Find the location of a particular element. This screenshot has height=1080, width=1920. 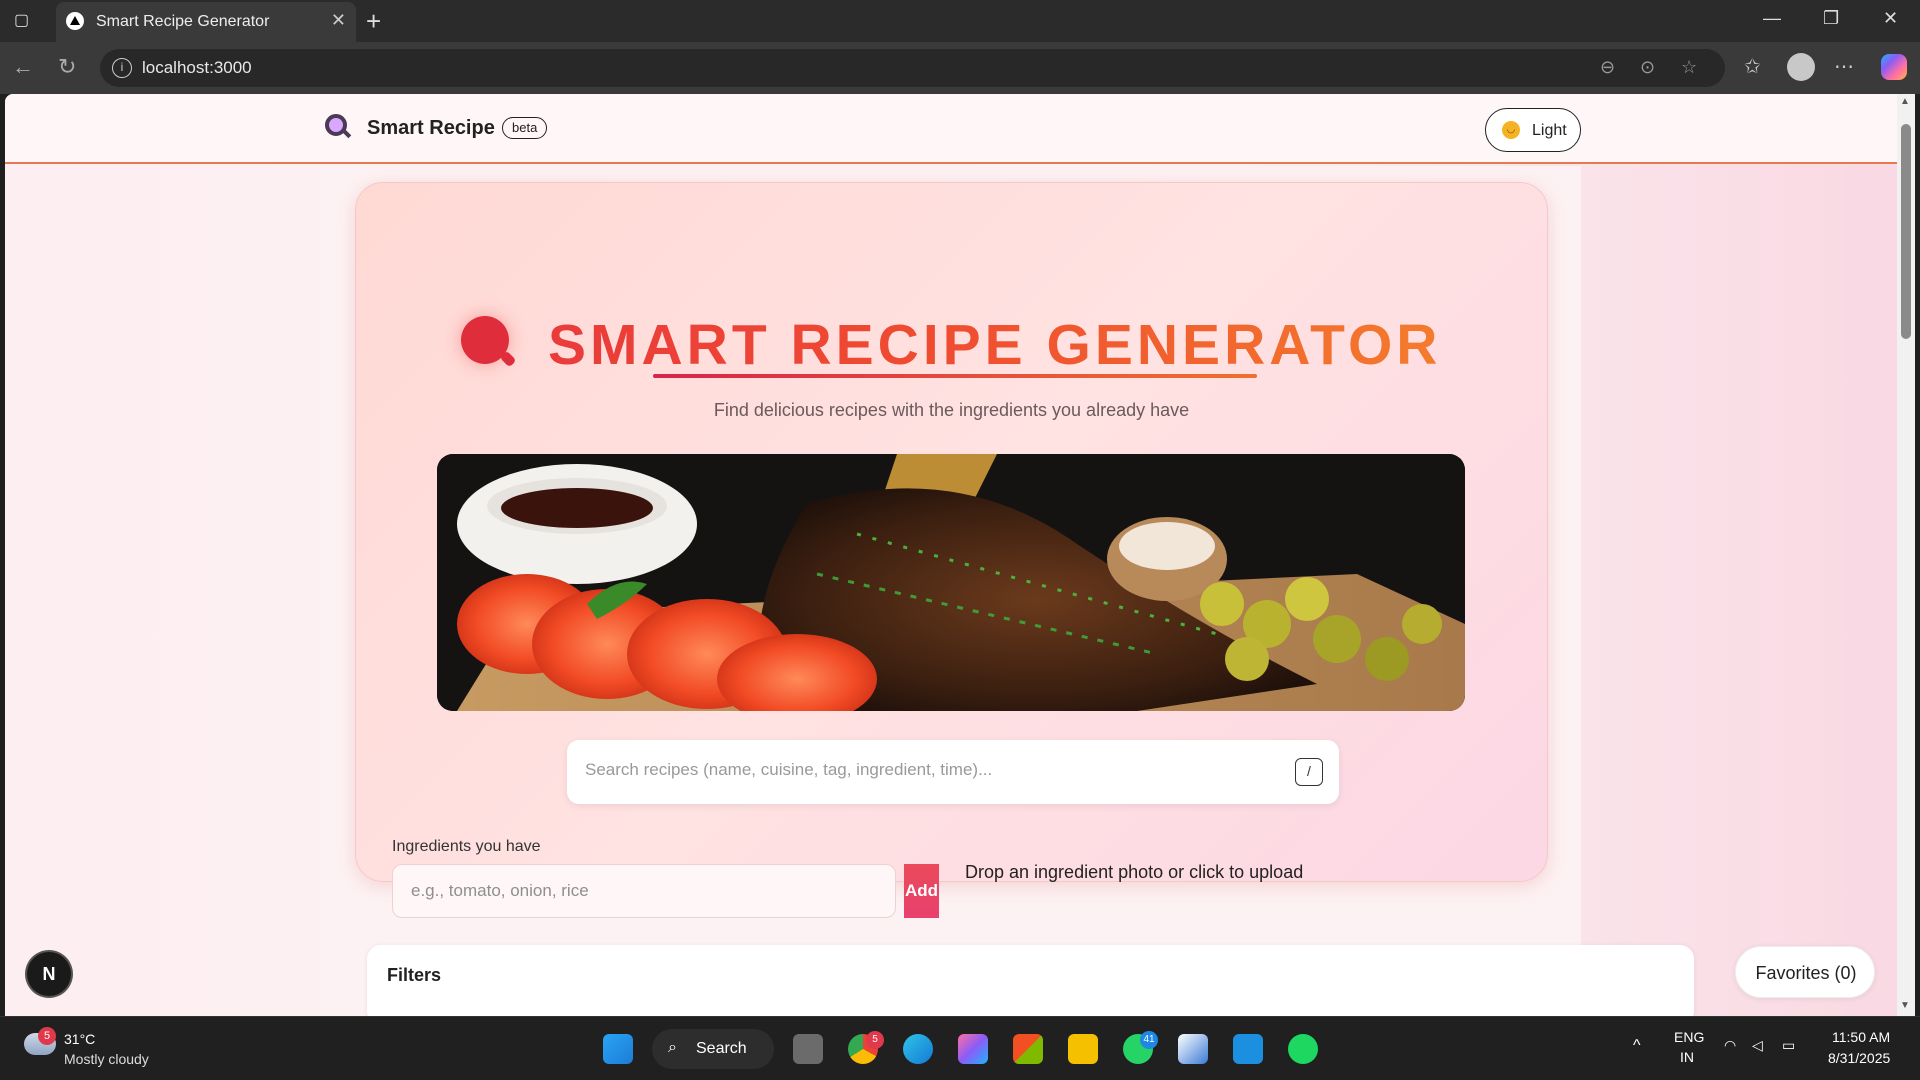

magnifier-icon is located at coordinates (485, 340).